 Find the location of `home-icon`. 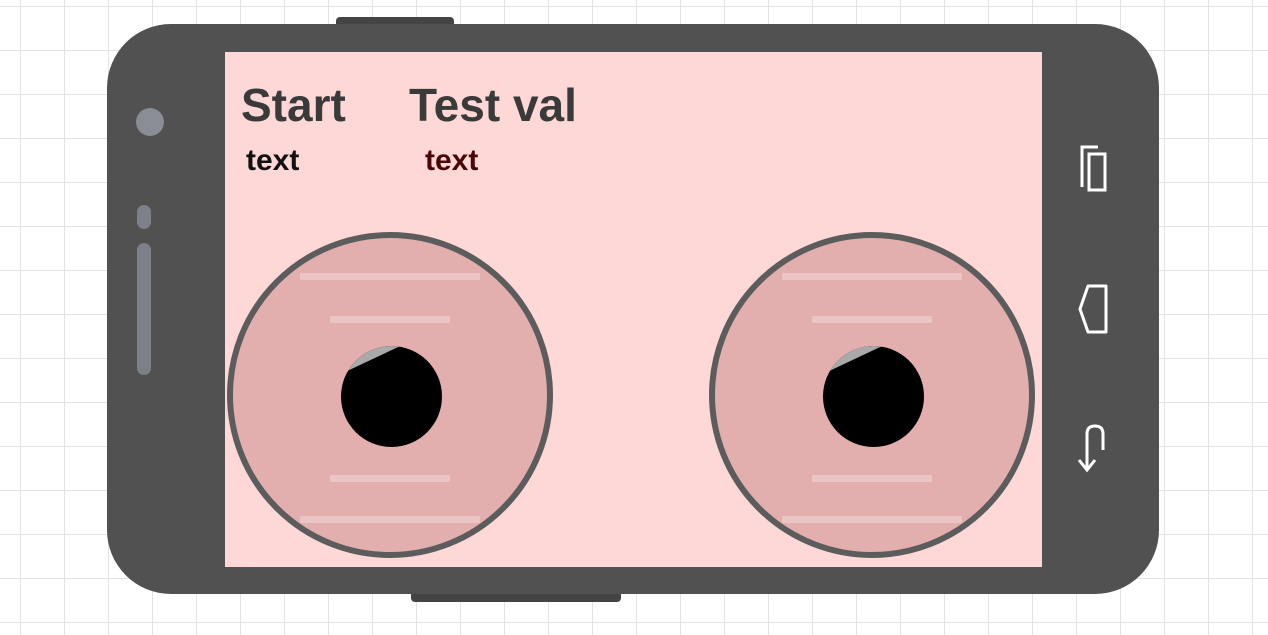

home-icon is located at coordinates (1094, 313).